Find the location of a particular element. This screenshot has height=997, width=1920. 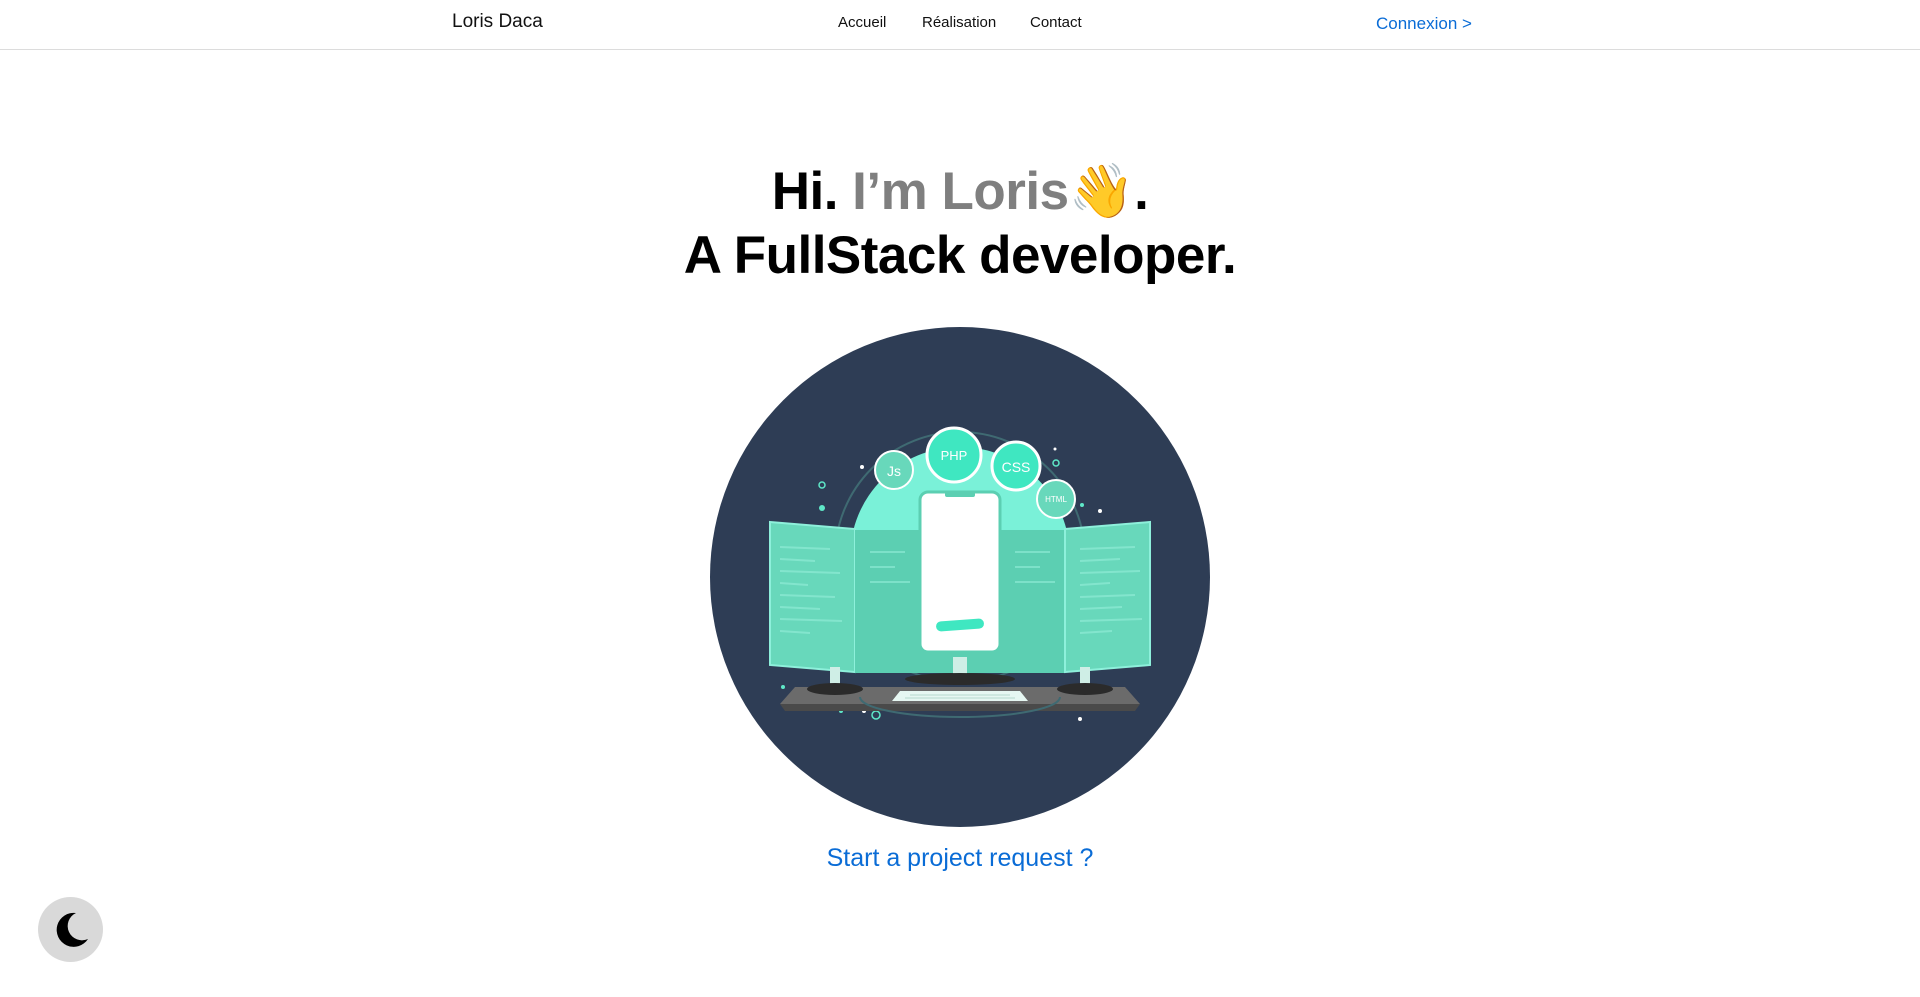

theme-toggle-button is located at coordinates (70, 929).